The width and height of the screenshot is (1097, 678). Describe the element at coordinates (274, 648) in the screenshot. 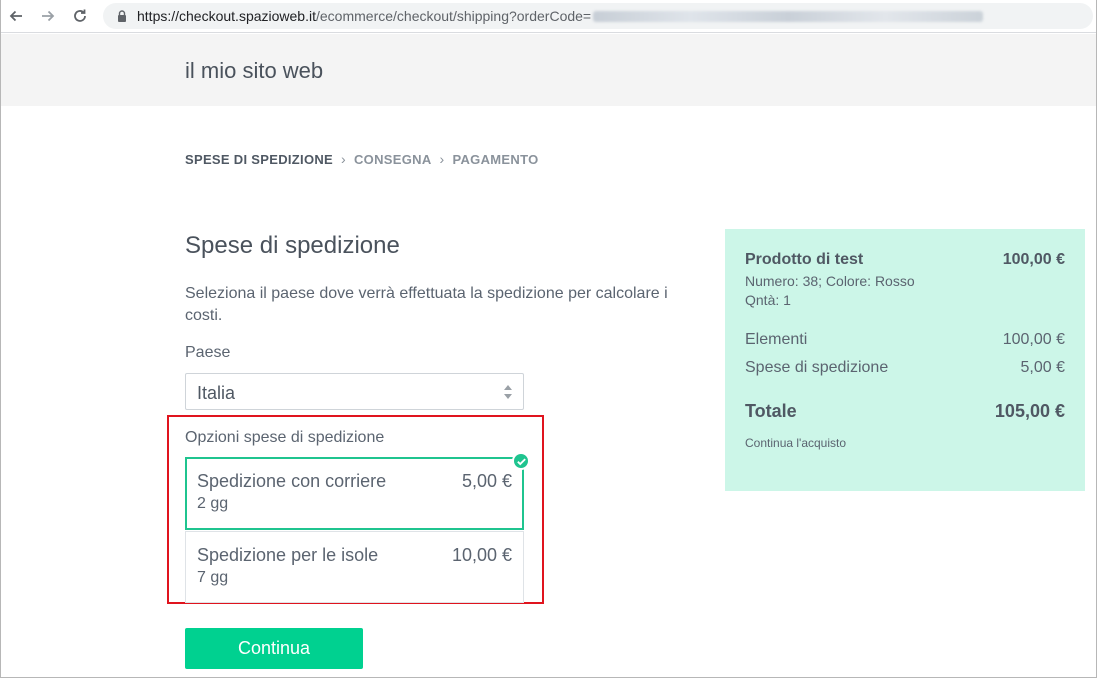

I see `continue-button: Continua` at that location.